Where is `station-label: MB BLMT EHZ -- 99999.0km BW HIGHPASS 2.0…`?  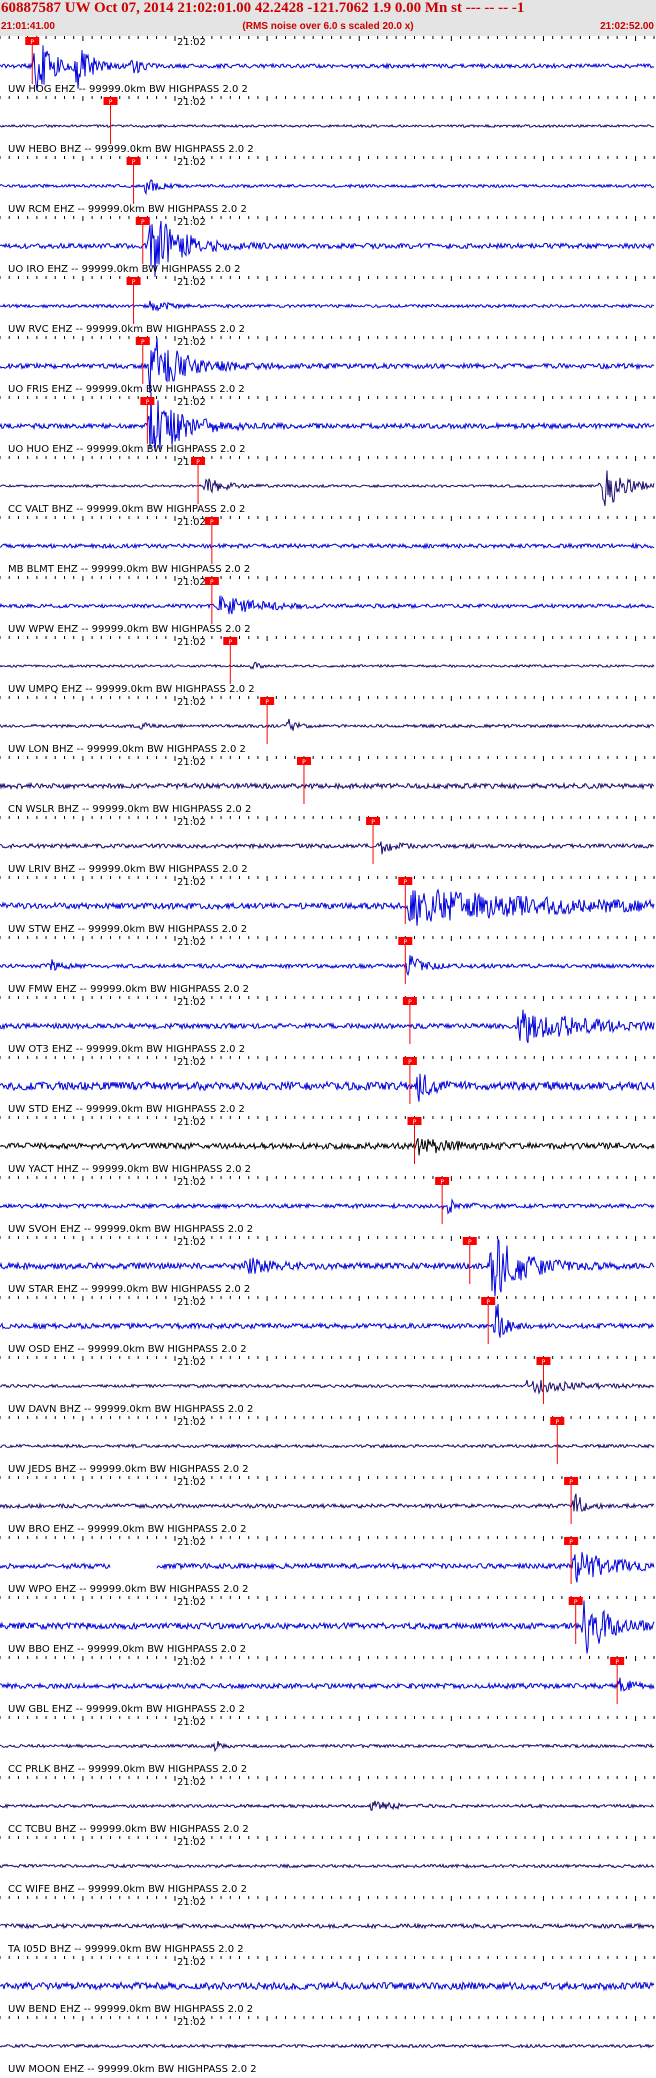 station-label: MB BLMT EHZ -- 99999.0km BW HIGHPASS 2.0… is located at coordinates (129, 569).